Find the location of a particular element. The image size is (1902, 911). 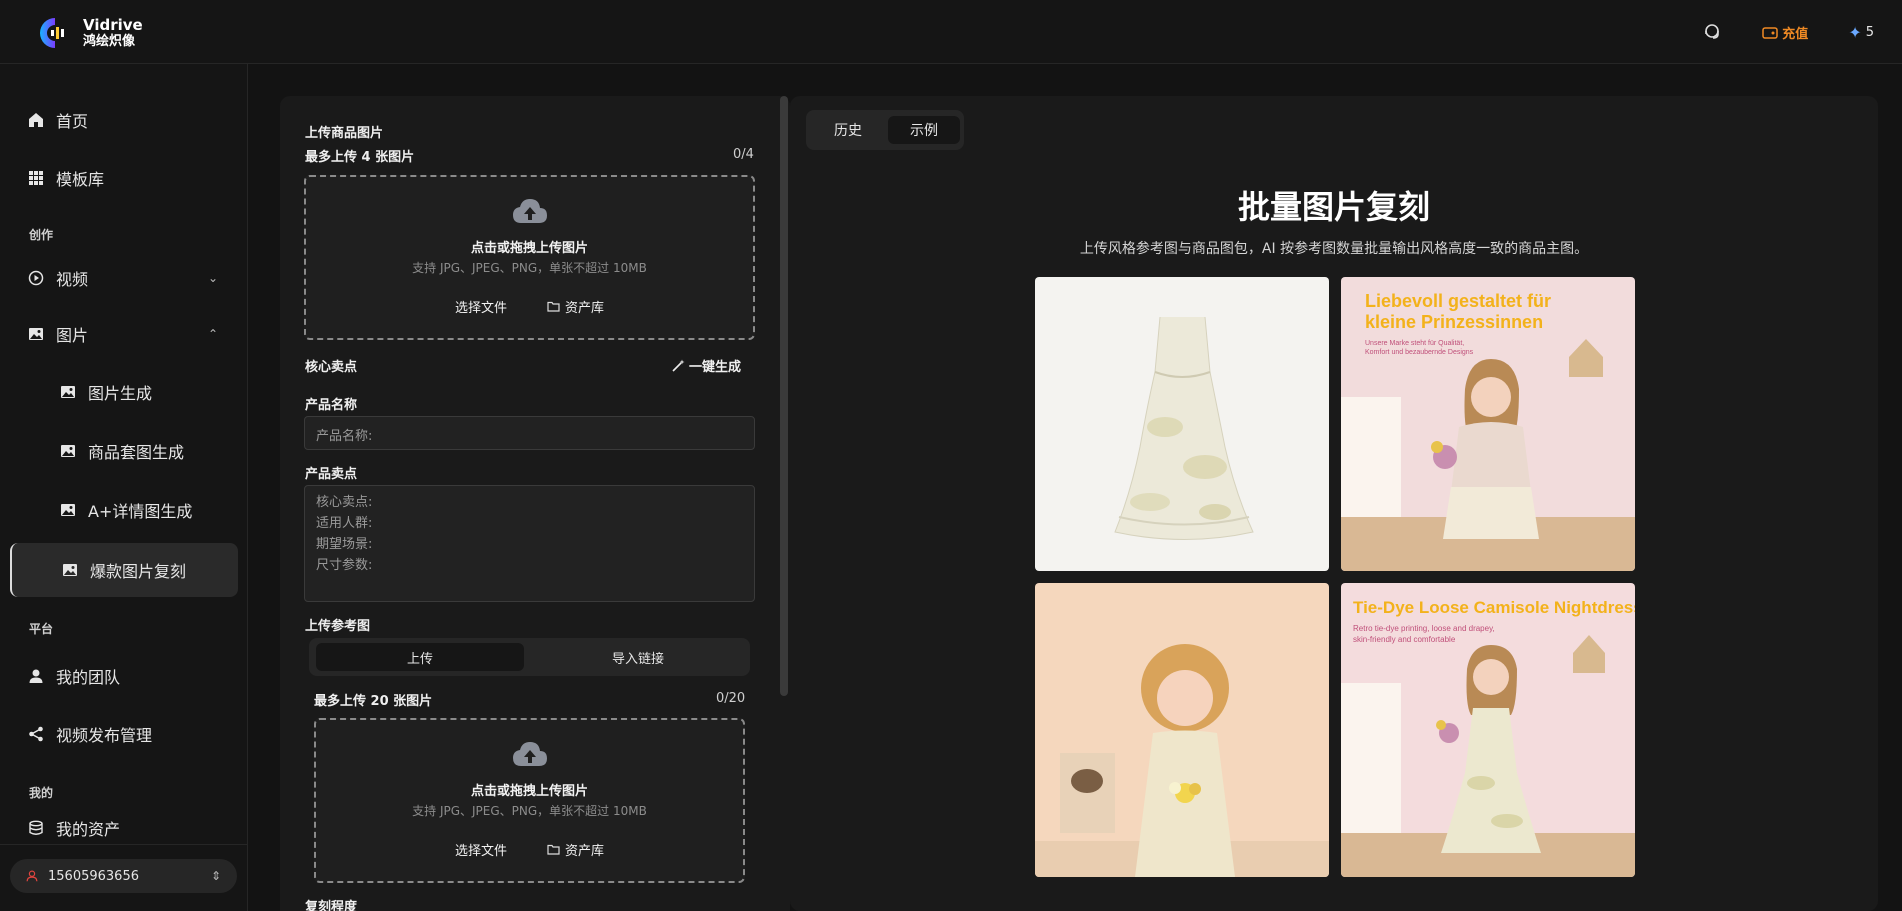

user-outline-icon is located at coordinates (32, 876).